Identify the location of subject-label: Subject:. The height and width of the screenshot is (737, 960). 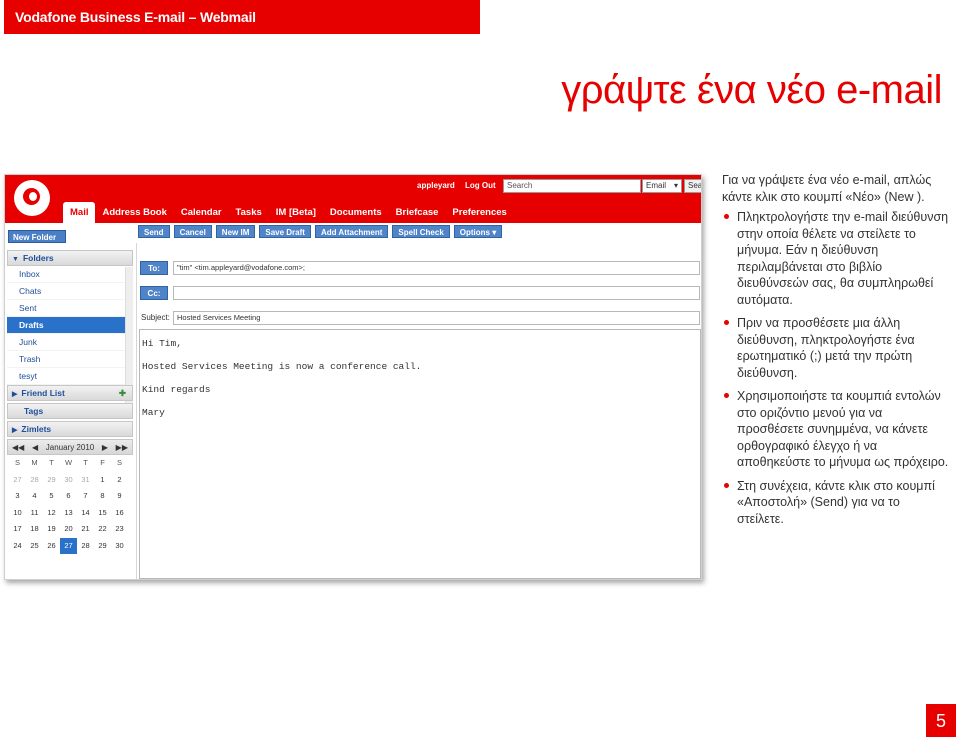
(155, 317).